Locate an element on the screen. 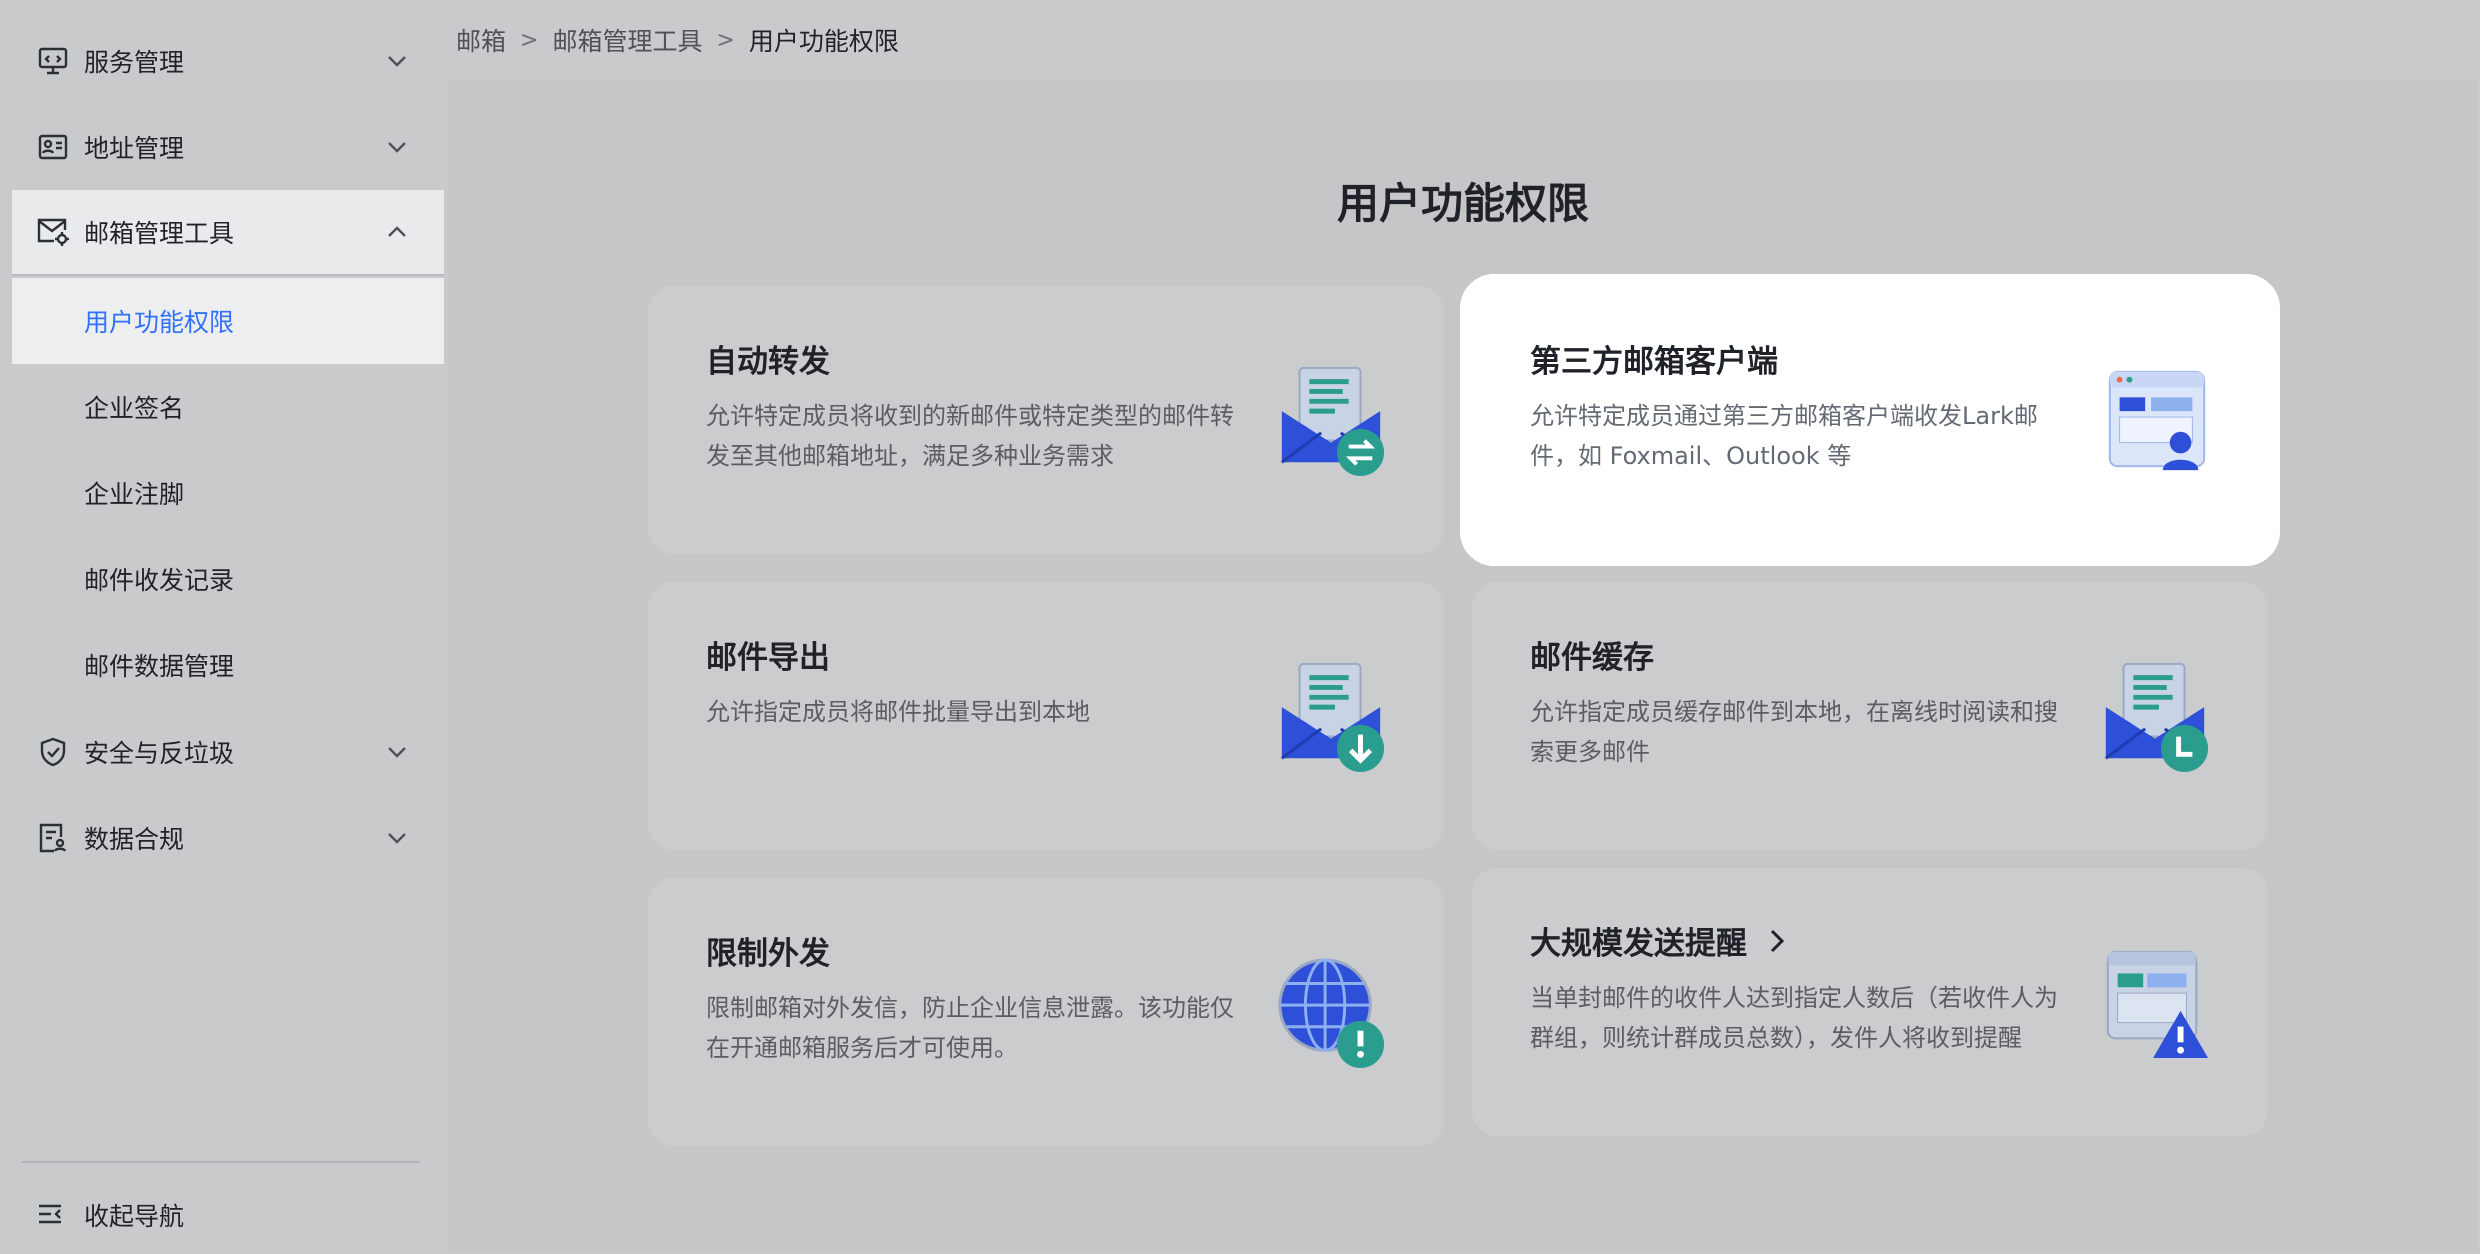 This screenshot has height=1254, width=2480. mail-cache-icon is located at coordinates (2156, 717).